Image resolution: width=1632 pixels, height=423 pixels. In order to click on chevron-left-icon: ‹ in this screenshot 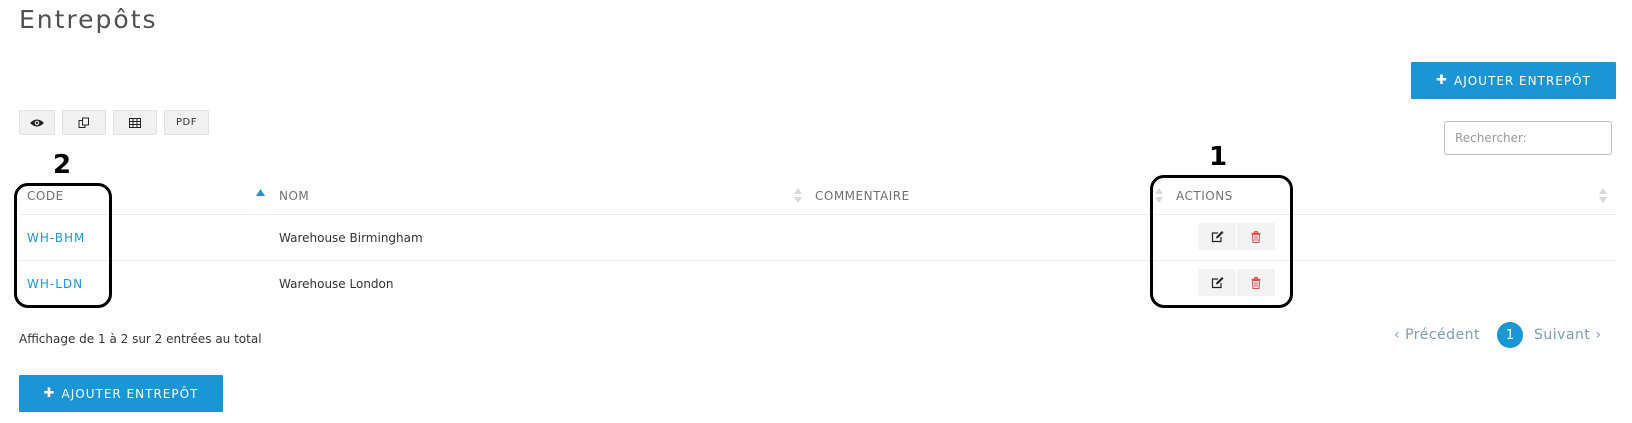, I will do `click(1397, 335)`.